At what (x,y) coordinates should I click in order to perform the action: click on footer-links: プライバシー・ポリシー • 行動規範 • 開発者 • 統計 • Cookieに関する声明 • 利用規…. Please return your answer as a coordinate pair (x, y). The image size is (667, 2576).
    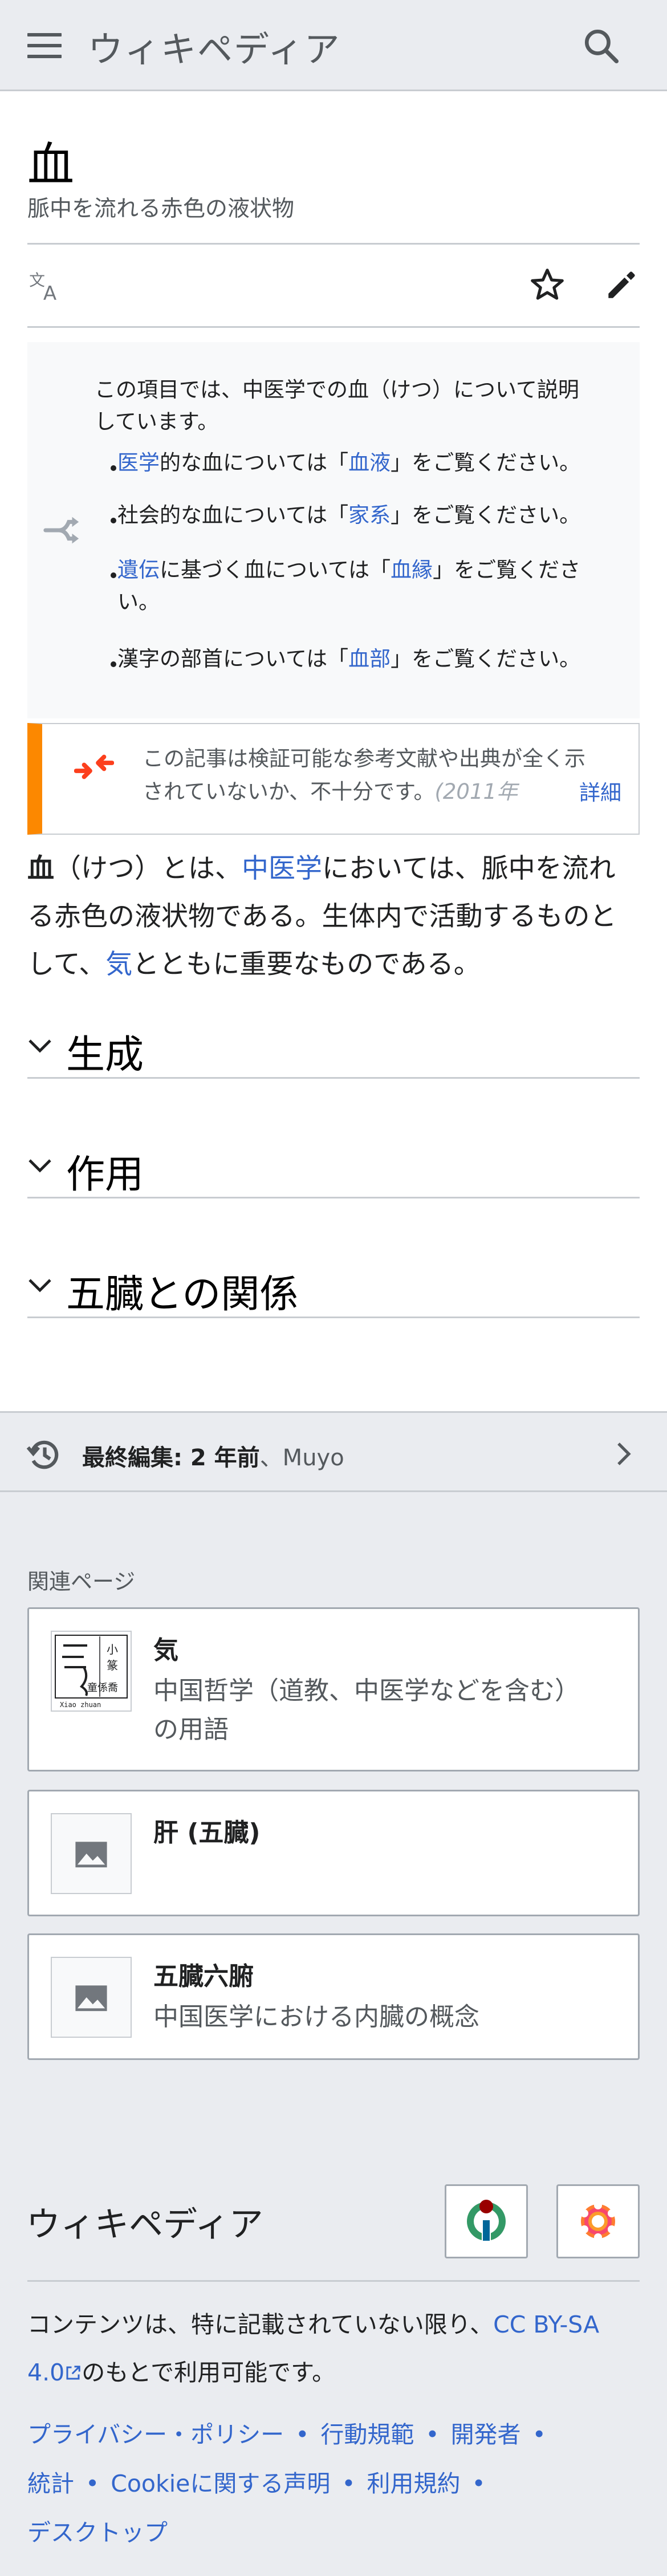
    Looking at the image, I should click on (286, 2483).